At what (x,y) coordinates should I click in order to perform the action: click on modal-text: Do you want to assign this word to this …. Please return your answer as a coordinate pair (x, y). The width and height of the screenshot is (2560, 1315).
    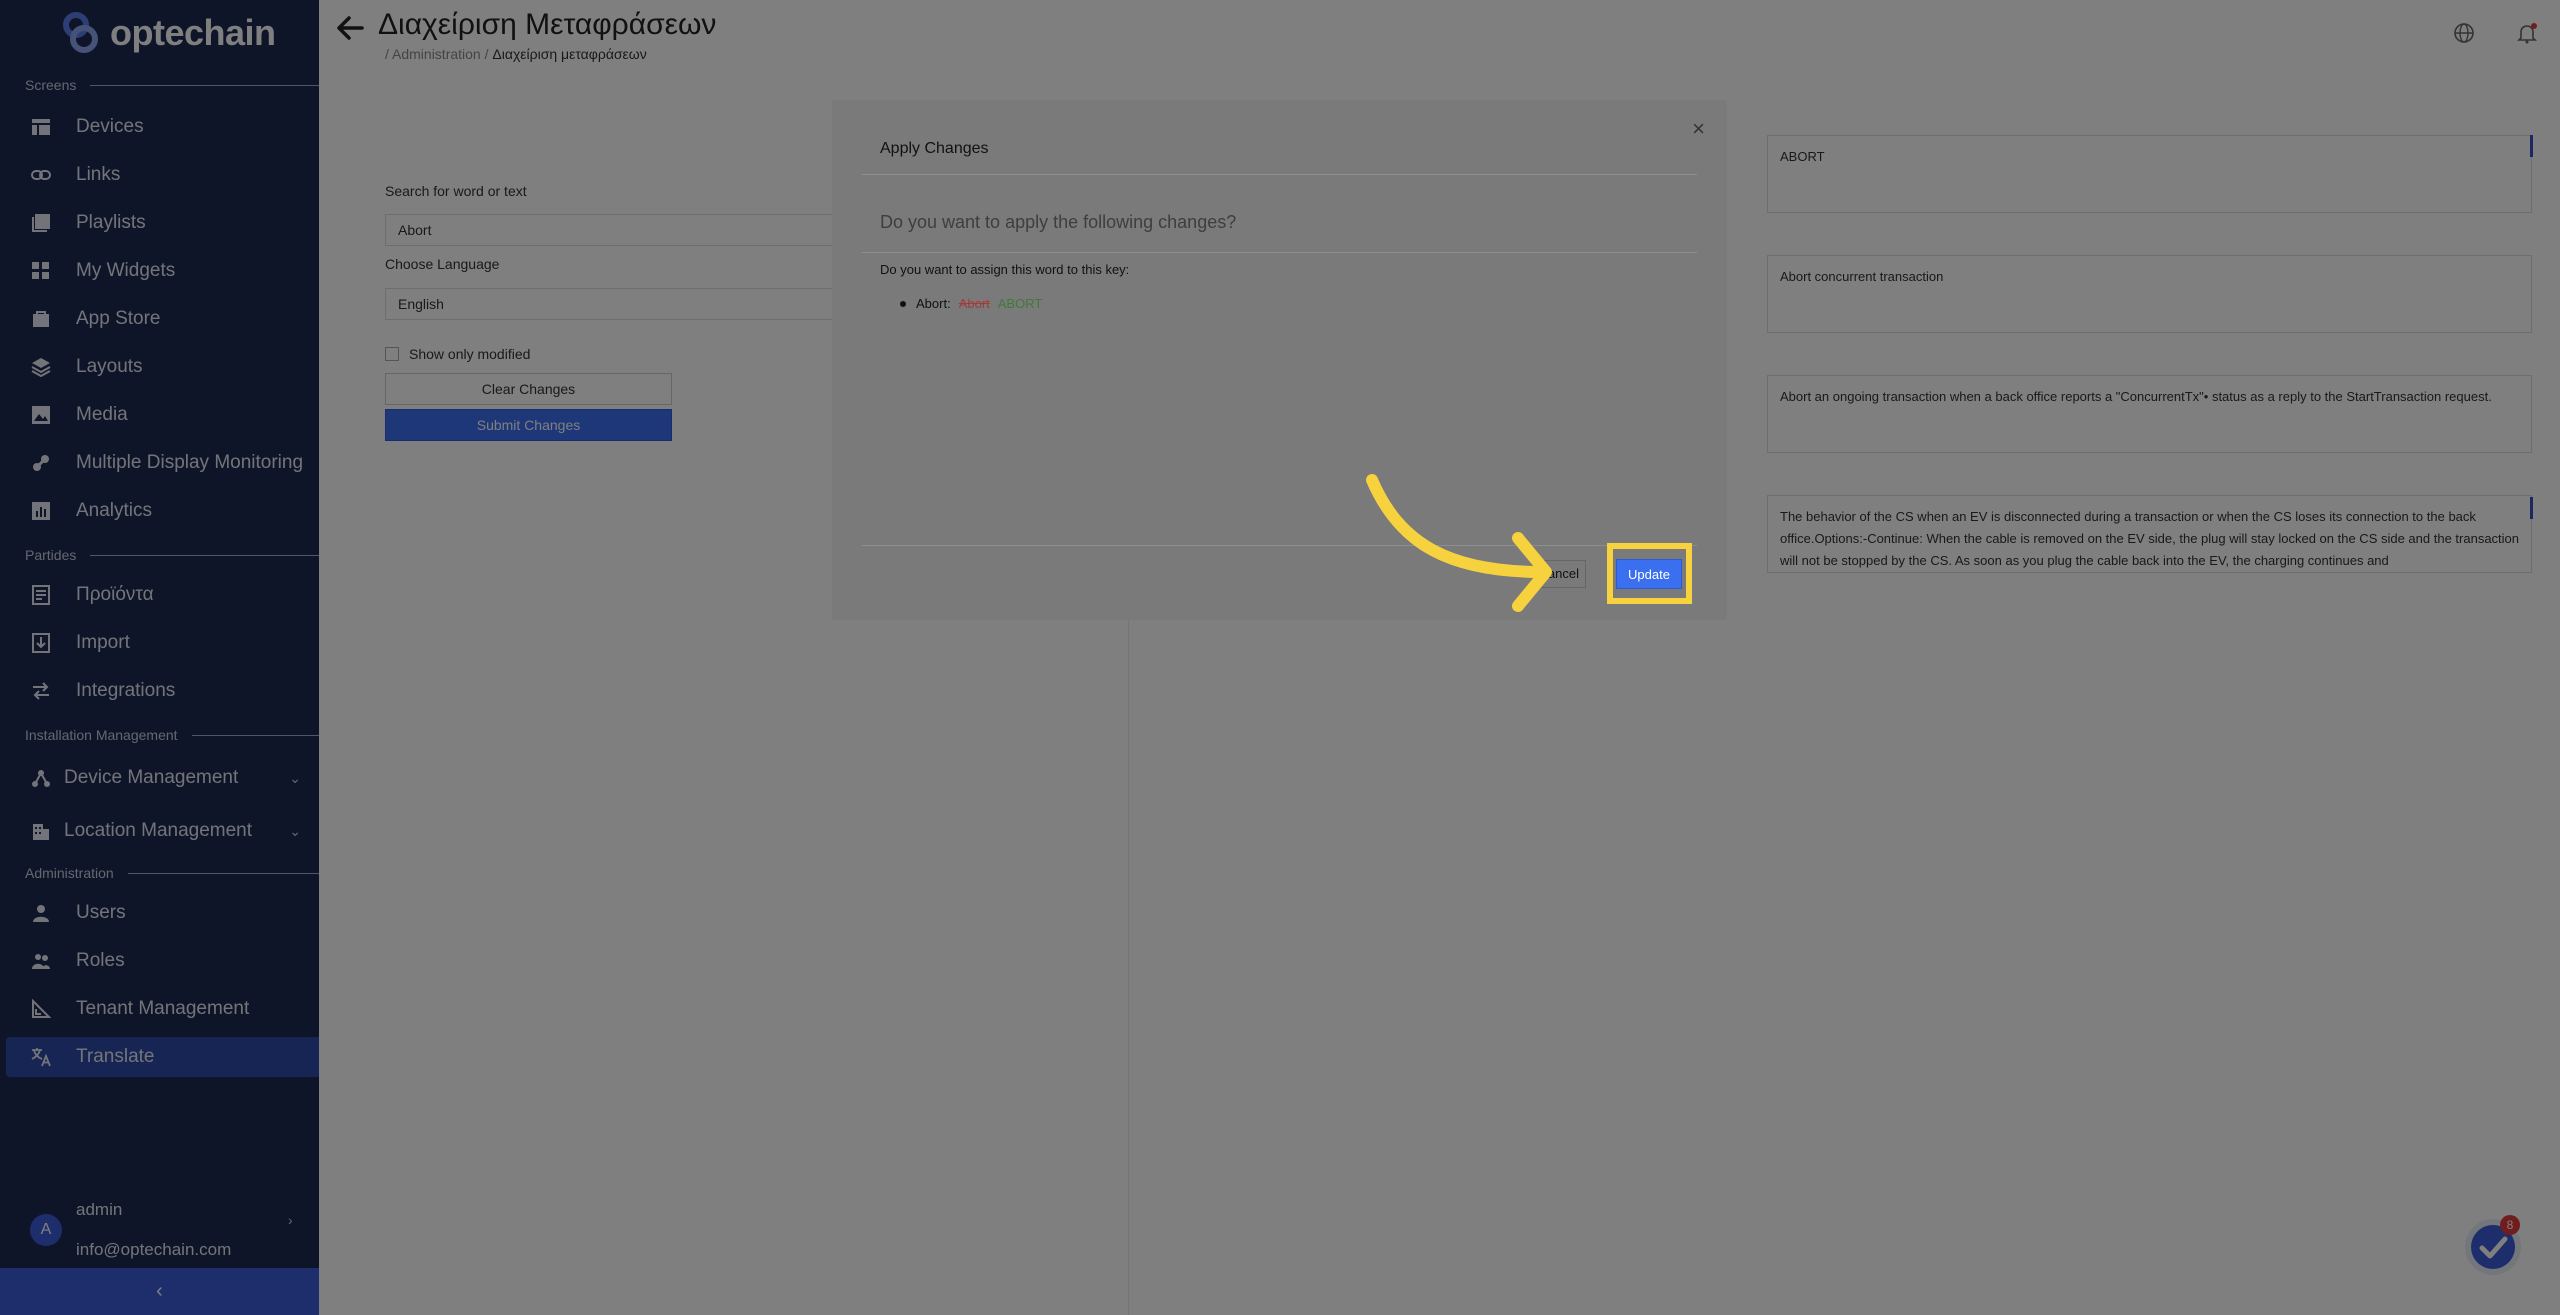
    Looking at the image, I should click on (1005, 269).